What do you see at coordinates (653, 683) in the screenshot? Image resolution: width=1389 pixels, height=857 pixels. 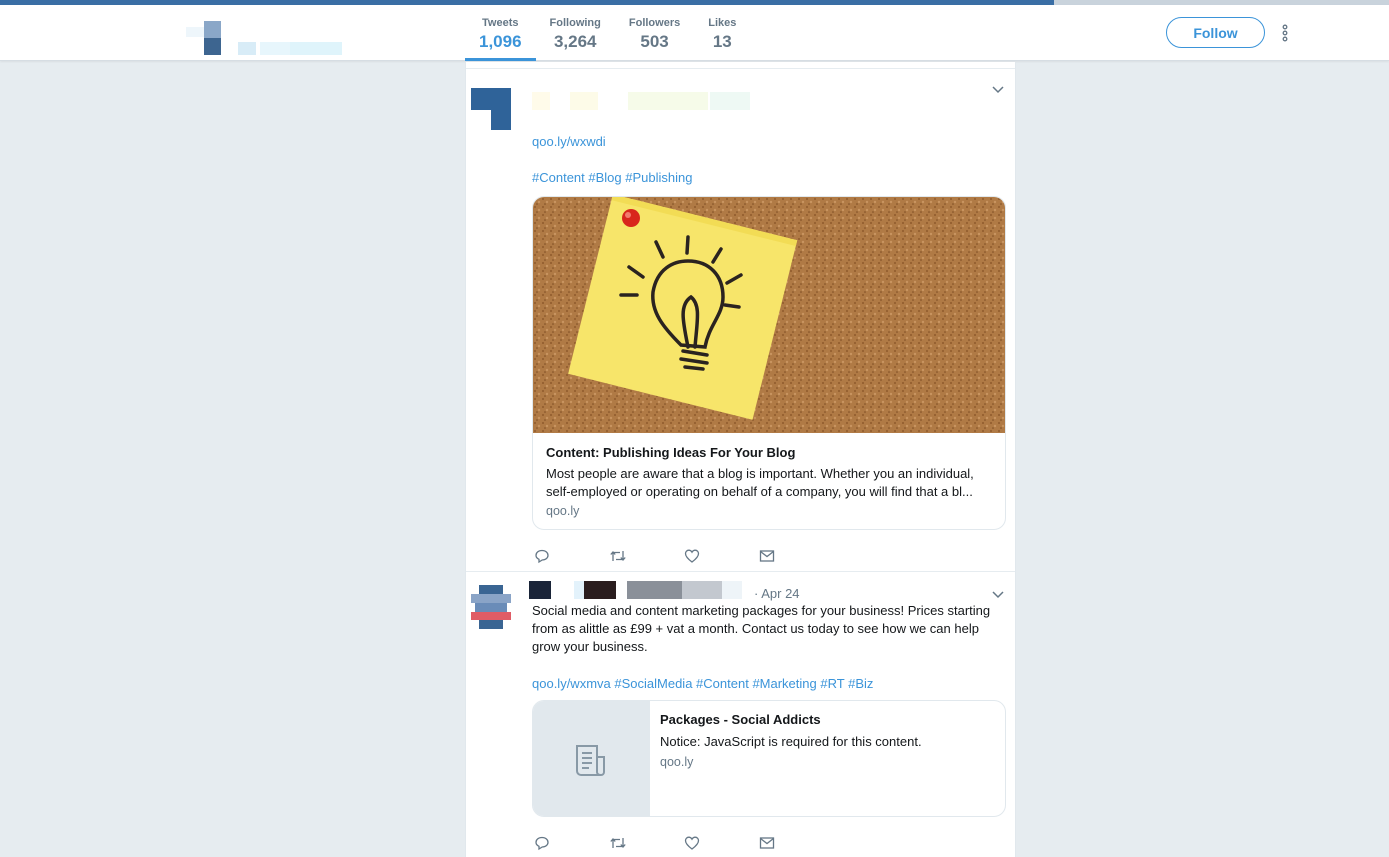 I see `hashtag-link: #SocialMedia` at bounding box center [653, 683].